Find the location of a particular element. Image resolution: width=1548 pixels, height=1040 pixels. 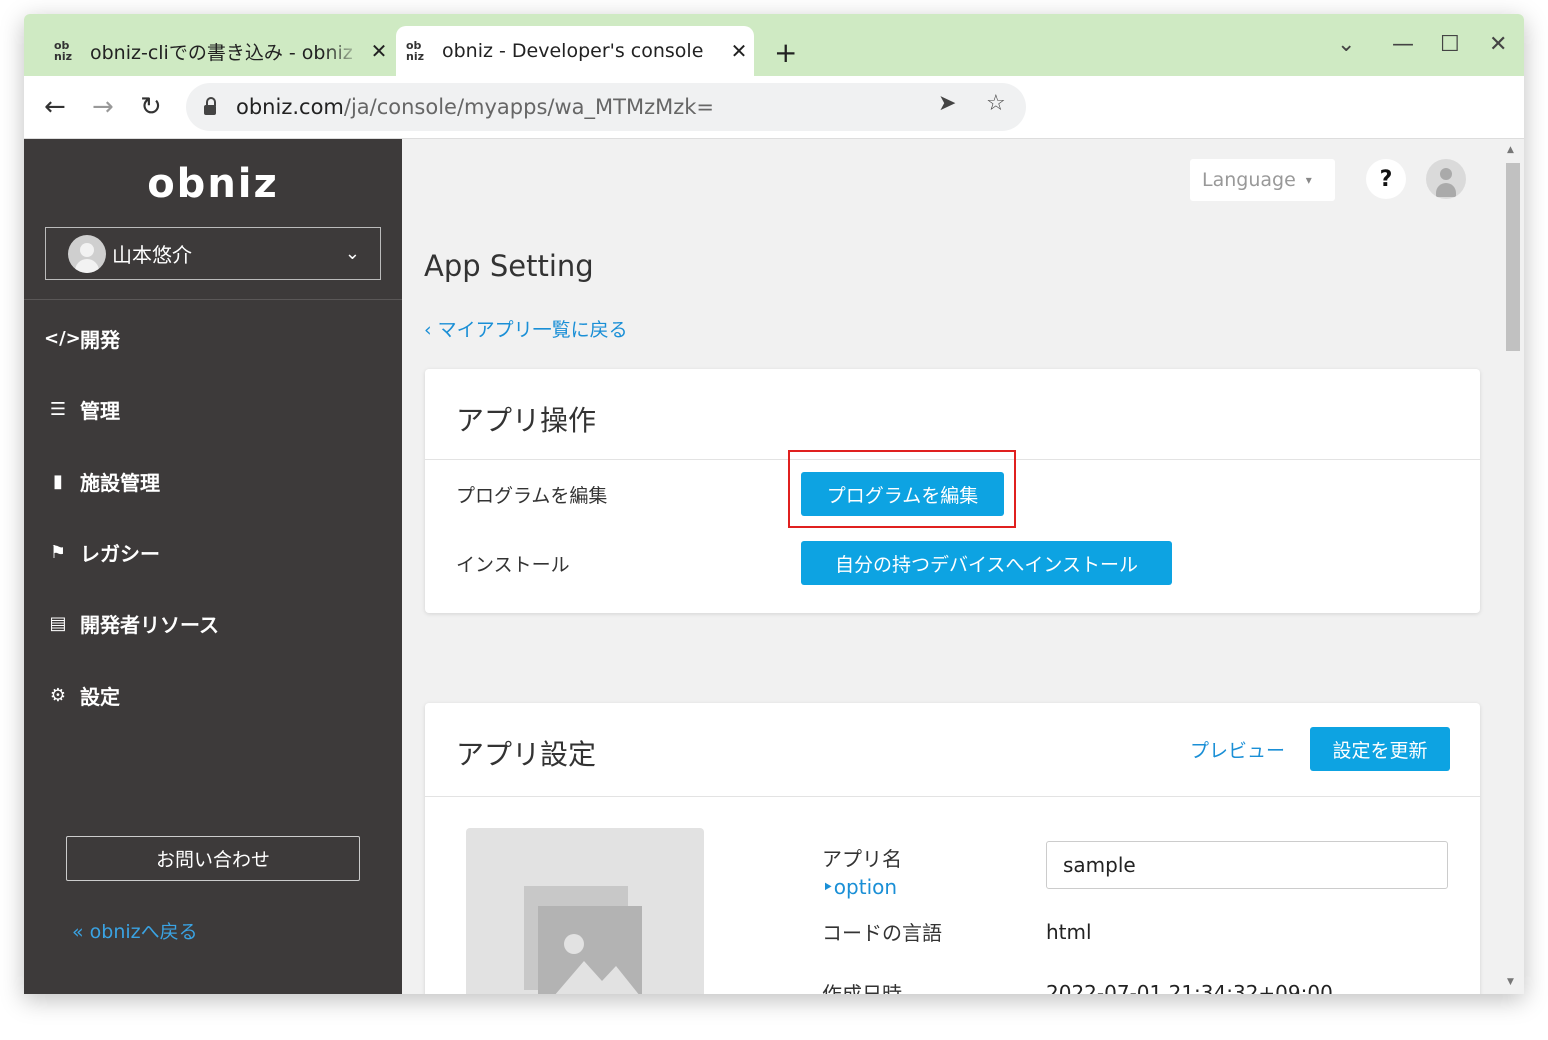

install-to-device-button: 自分の持つデバイスへインストール is located at coordinates (986, 563).